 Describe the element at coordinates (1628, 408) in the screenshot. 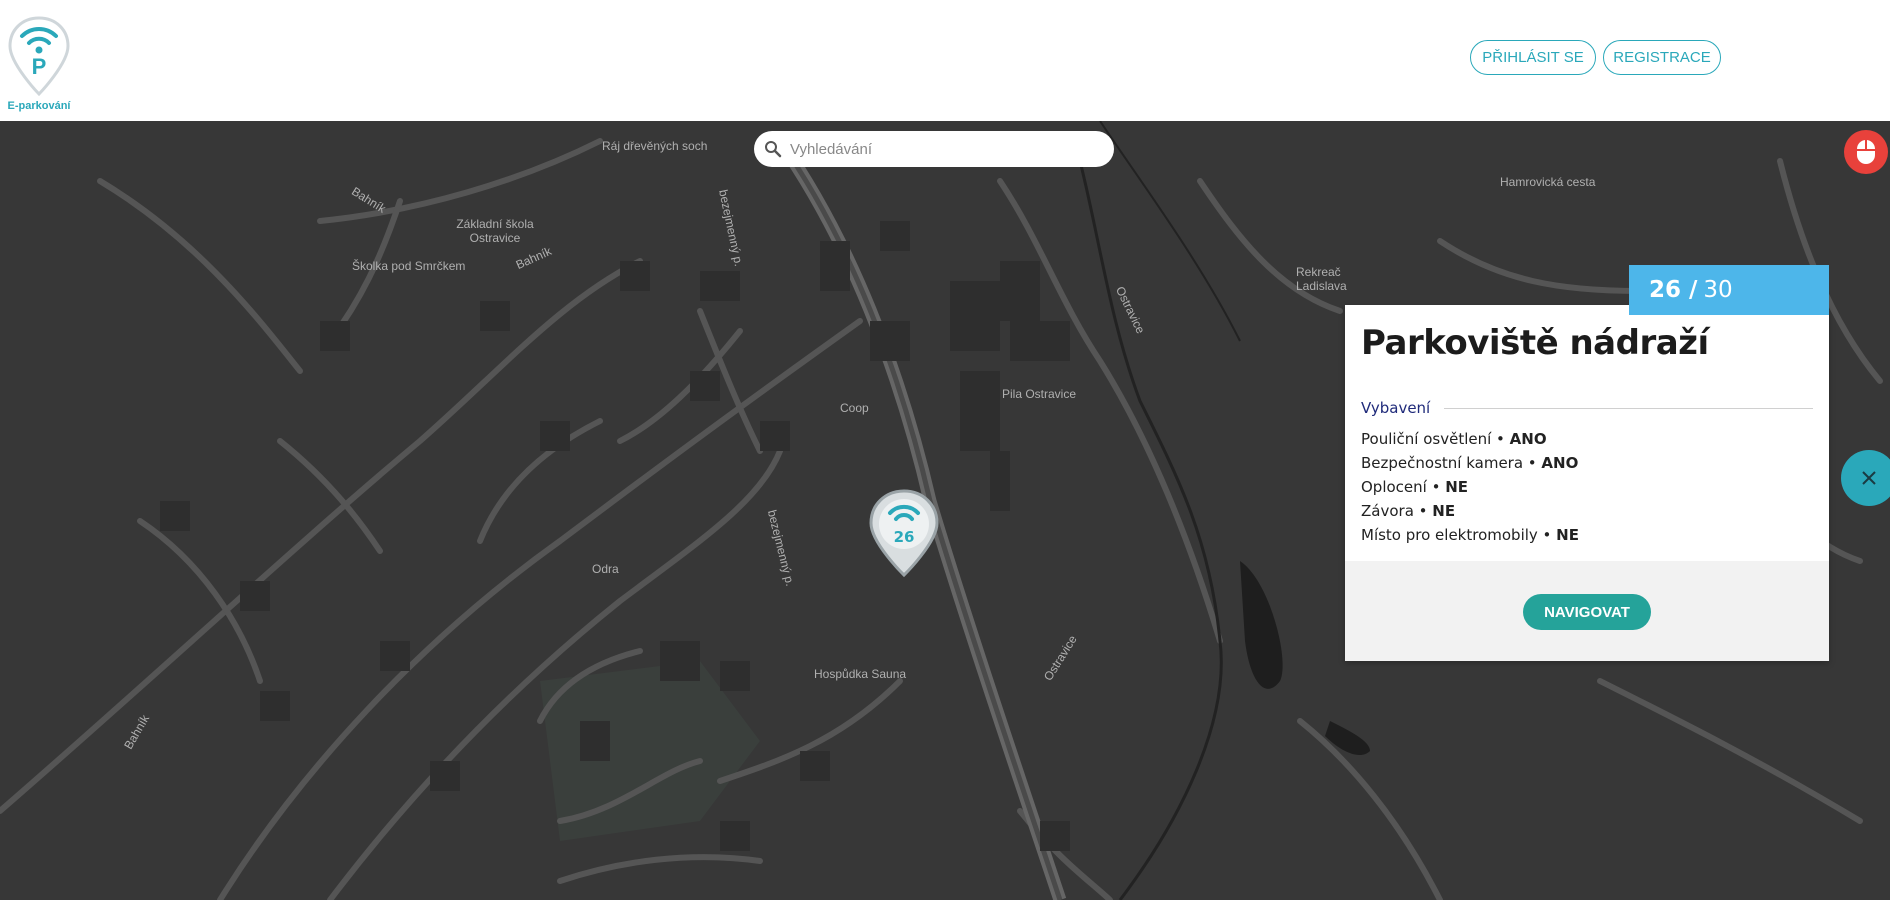

I see `divider` at that location.